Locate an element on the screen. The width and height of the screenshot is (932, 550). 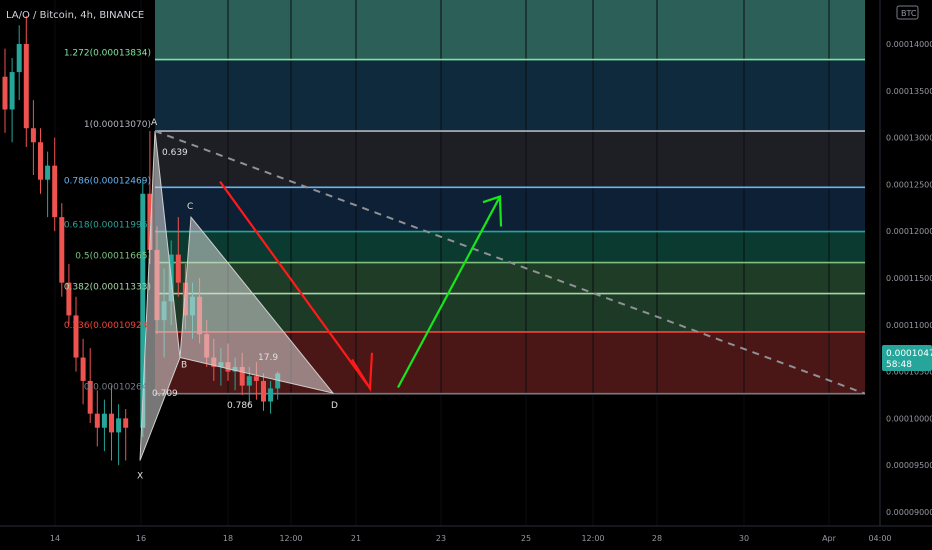
fib-level-label: 0.5(0.00011665) is located at coordinates (113, 257).